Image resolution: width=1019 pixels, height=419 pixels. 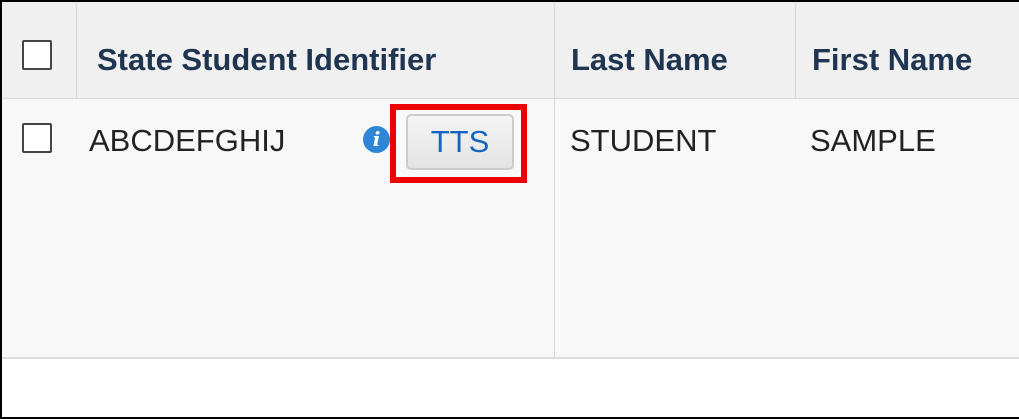 I want to click on select-all-checkbox, so click(x=37, y=55).